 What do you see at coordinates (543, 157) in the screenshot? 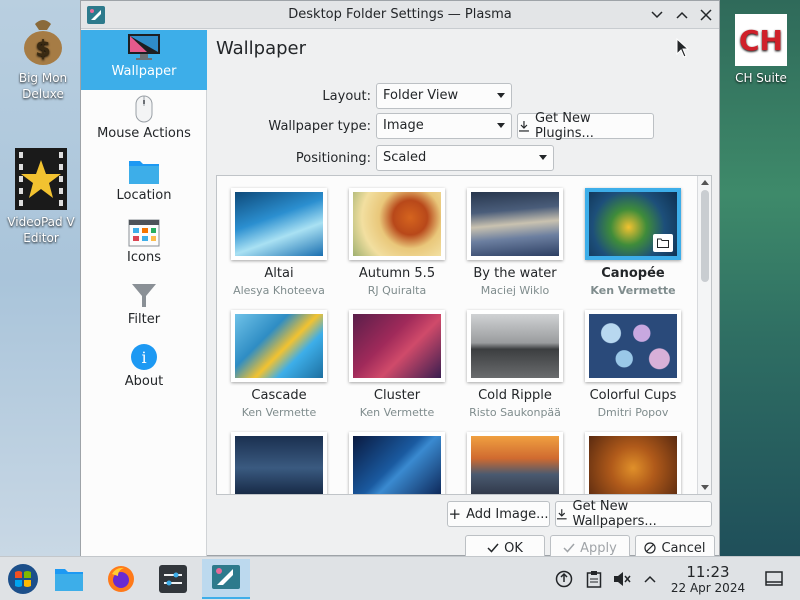
I see `chevron-down-icon` at bounding box center [543, 157].